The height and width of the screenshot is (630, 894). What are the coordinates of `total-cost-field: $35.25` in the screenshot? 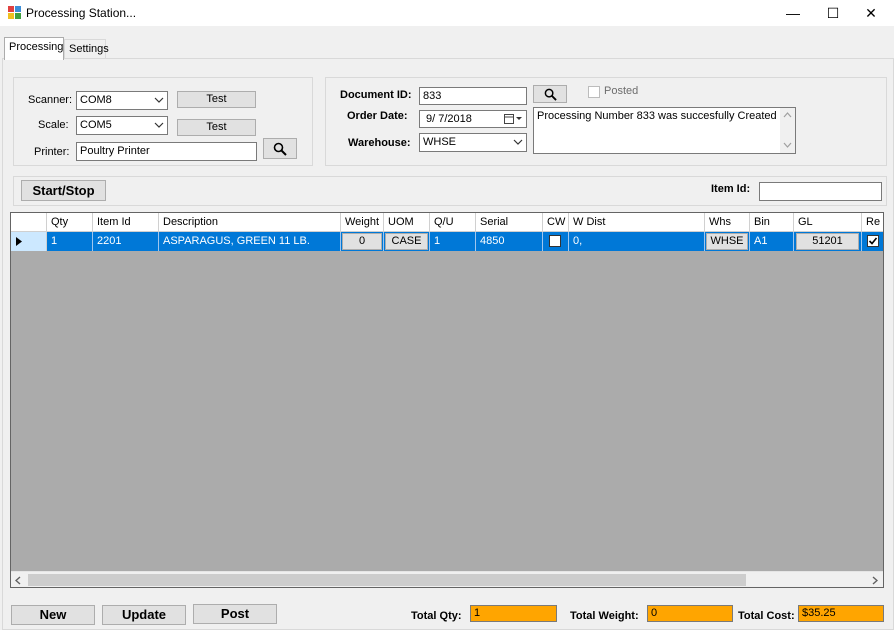 It's located at (841, 613).